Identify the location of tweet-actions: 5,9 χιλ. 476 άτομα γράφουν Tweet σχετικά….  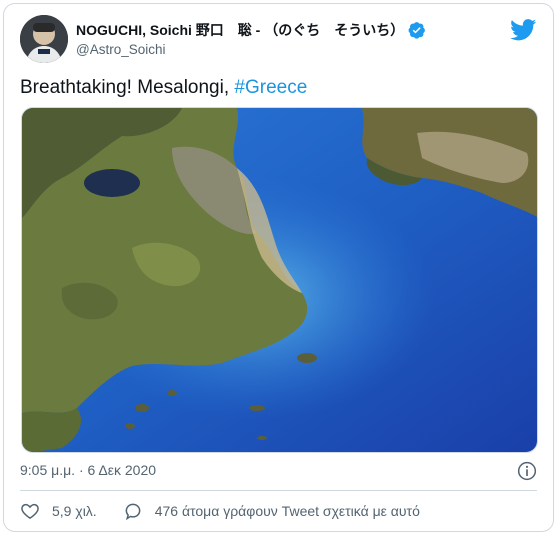
(220, 511).